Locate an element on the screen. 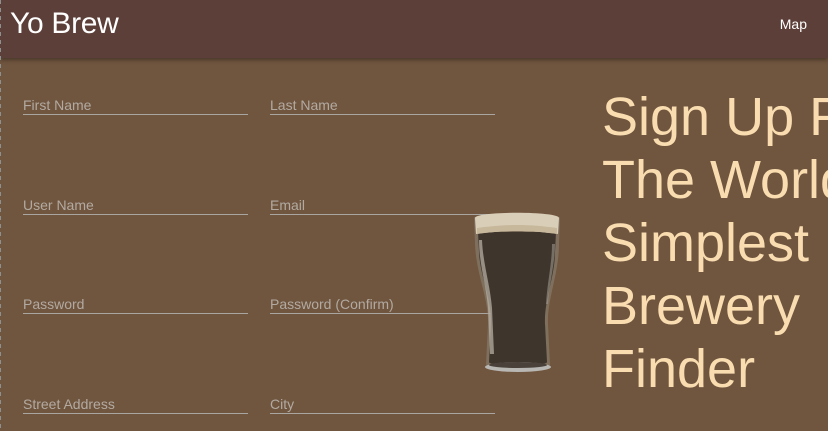  street-address-field: Street Address is located at coordinates (135, 394).